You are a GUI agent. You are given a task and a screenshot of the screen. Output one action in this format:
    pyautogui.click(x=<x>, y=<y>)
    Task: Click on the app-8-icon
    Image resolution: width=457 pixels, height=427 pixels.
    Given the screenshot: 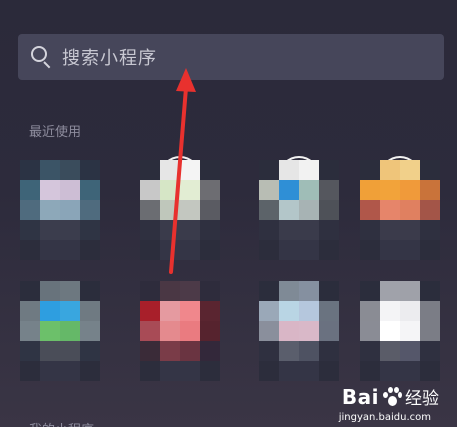 What is the action you would take?
    pyautogui.click(x=400, y=335)
    